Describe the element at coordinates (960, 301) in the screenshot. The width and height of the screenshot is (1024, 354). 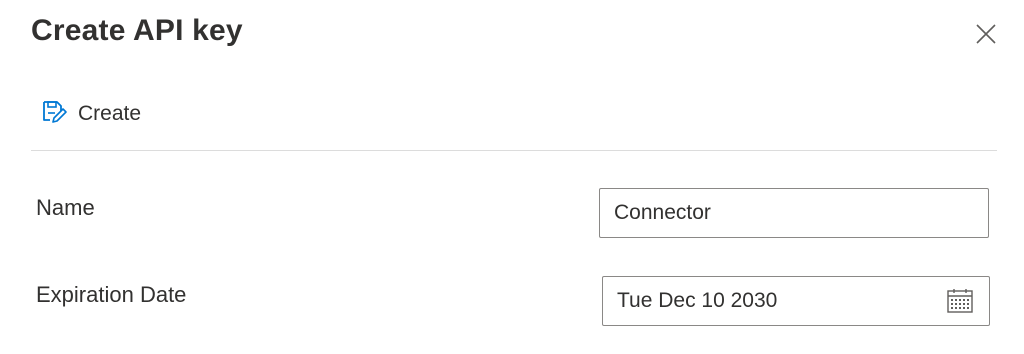
I see `calendar-icon` at that location.